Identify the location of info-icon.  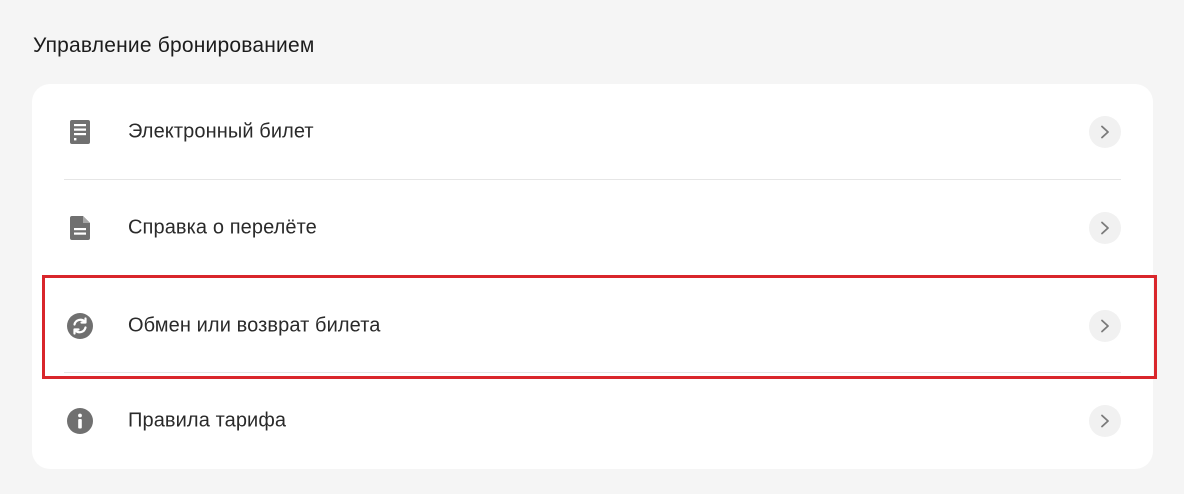
(80, 421).